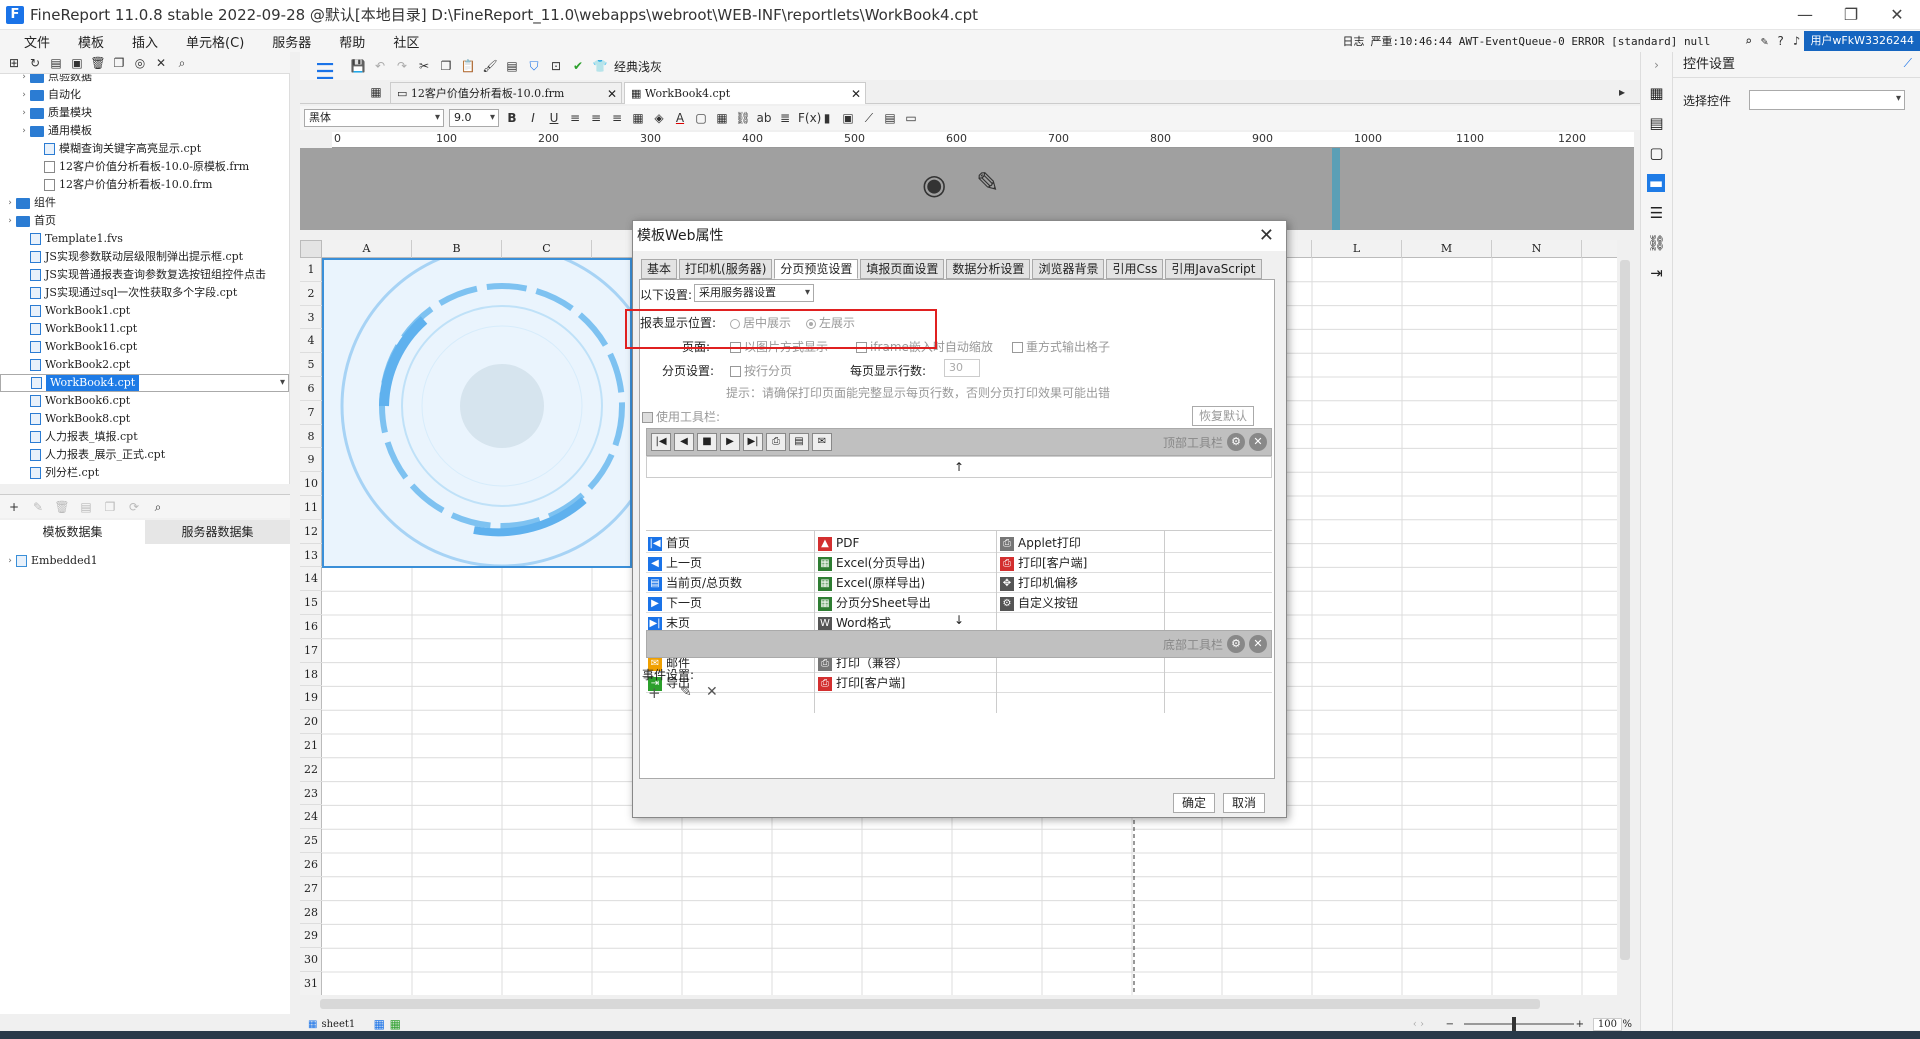 This screenshot has width=1920, height=1039. What do you see at coordinates (1862, 41) in the screenshot?
I see `user-badge: 用户wFkW3326244` at bounding box center [1862, 41].